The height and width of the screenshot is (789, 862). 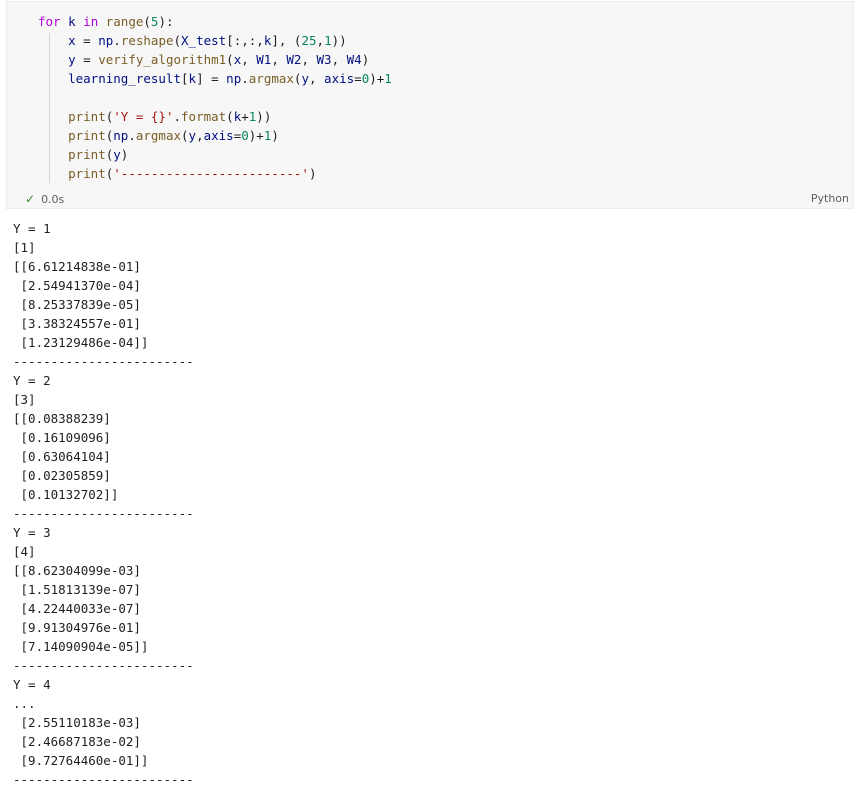 What do you see at coordinates (440, 21) in the screenshot?
I see `code-line: for k in range(5):` at bounding box center [440, 21].